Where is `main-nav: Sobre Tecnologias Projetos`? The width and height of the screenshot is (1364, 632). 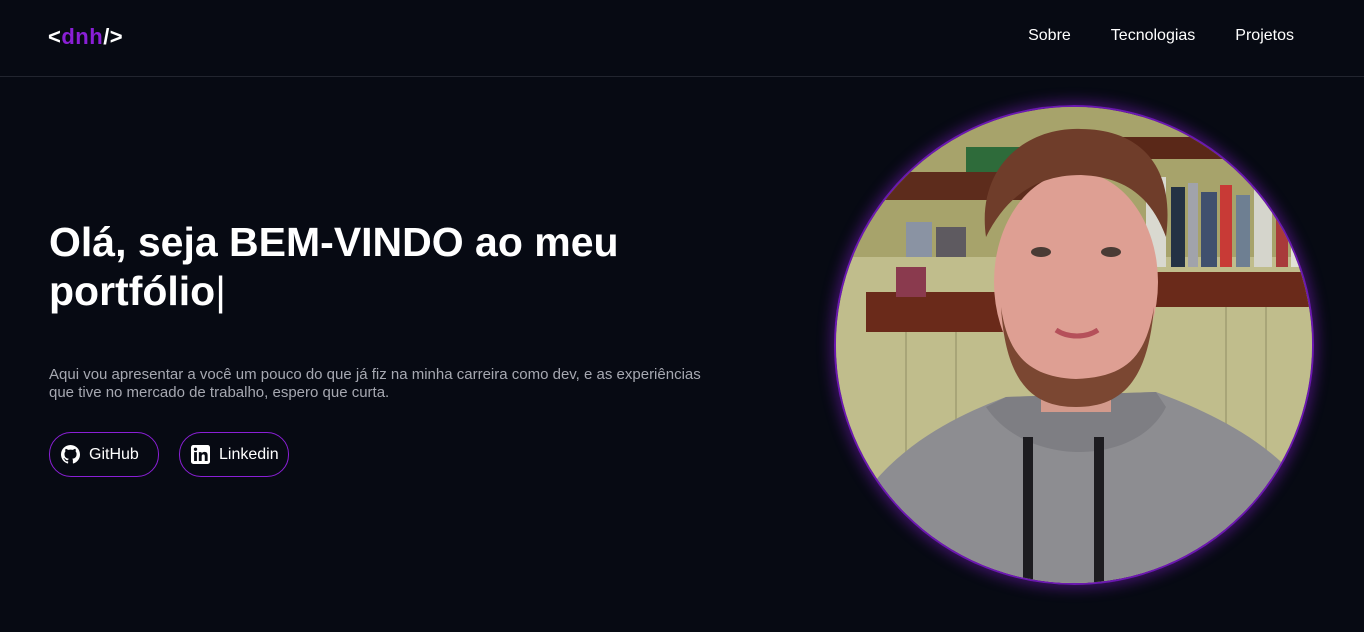
main-nav: Sobre Tecnologias Projetos is located at coordinates (1161, 36).